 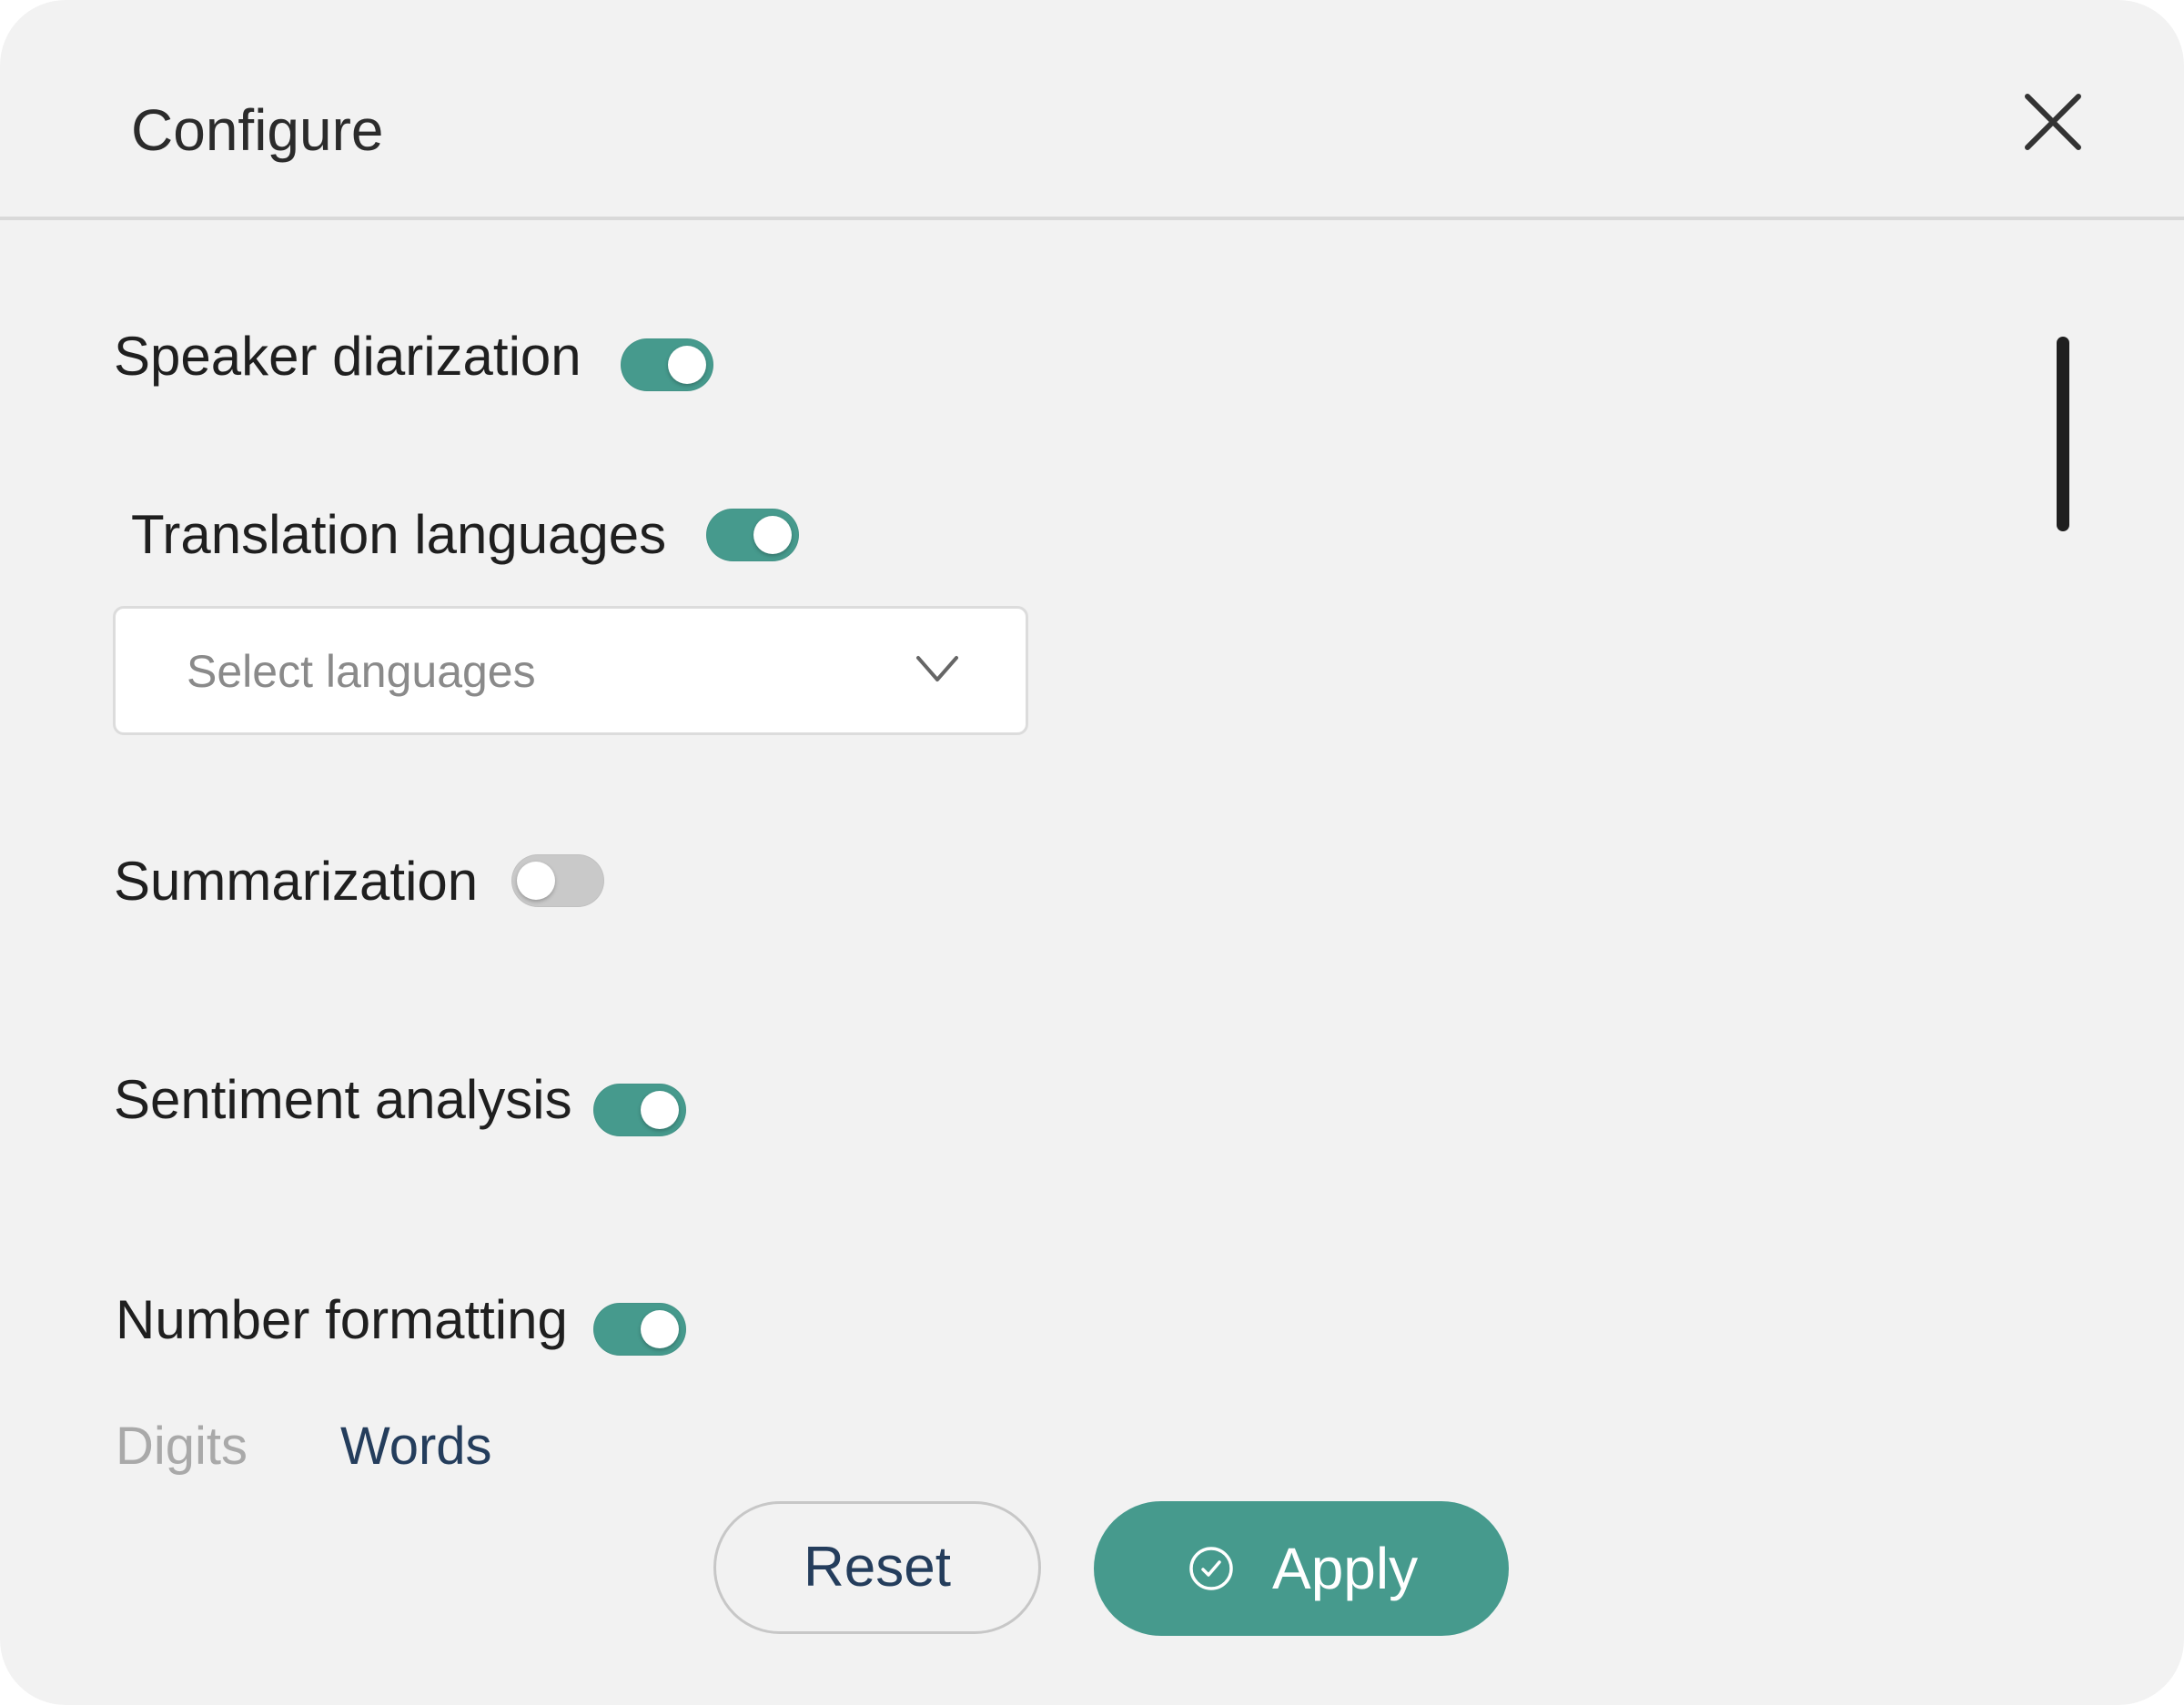 What do you see at coordinates (348, 356) in the screenshot?
I see `speaker-diarization-label: Speaker diarization` at bounding box center [348, 356].